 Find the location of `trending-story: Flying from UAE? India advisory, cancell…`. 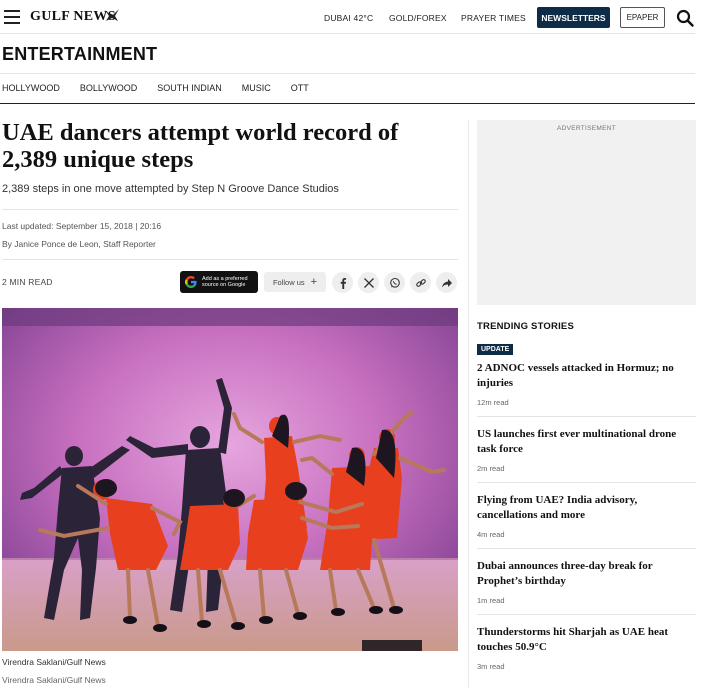

trending-story: Flying from UAE? India advisory, cancell… is located at coordinates (586, 516).